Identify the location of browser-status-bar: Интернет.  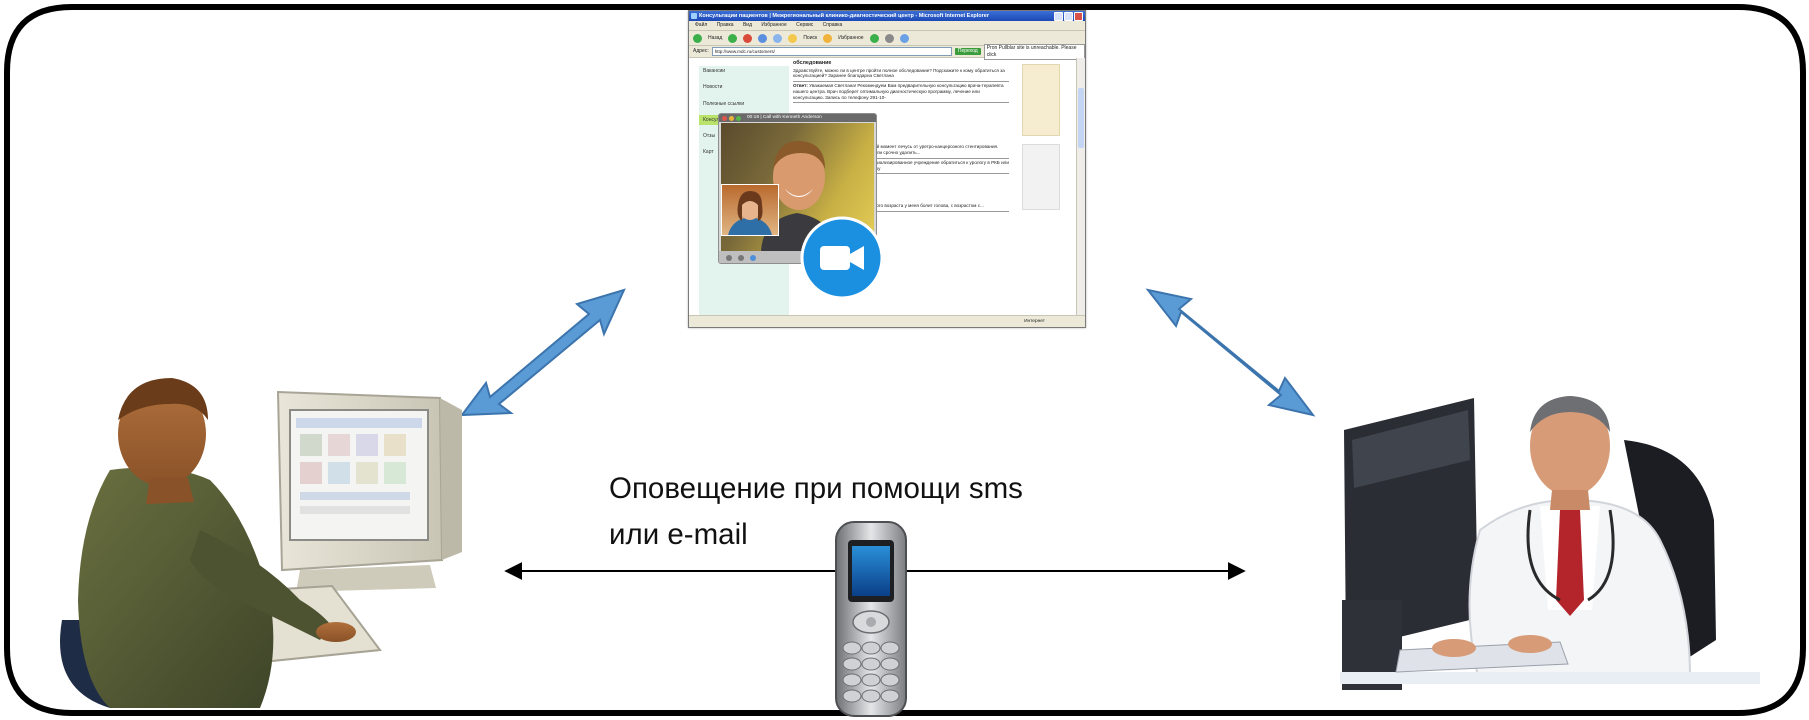
(887, 321).